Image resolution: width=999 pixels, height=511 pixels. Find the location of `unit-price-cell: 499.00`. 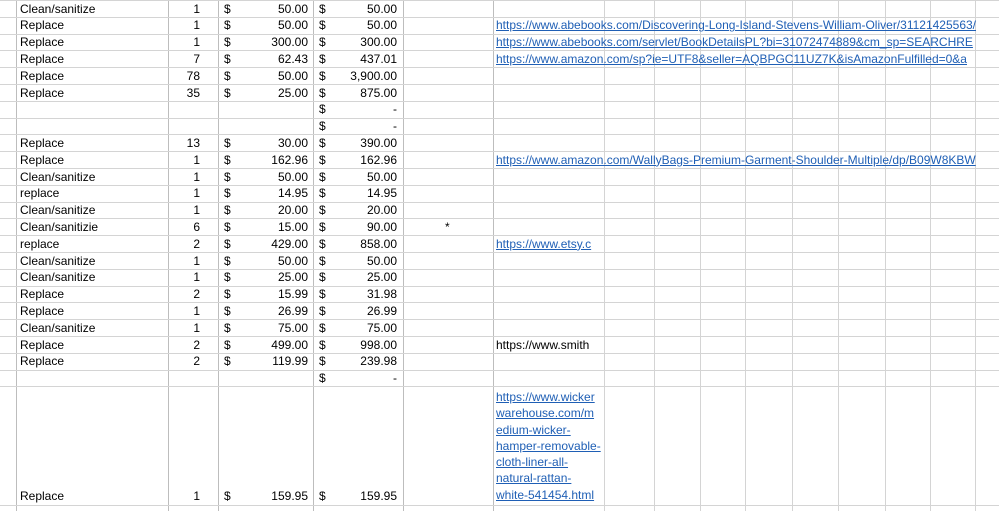

unit-price-cell: 499.00 is located at coordinates (272, 345).